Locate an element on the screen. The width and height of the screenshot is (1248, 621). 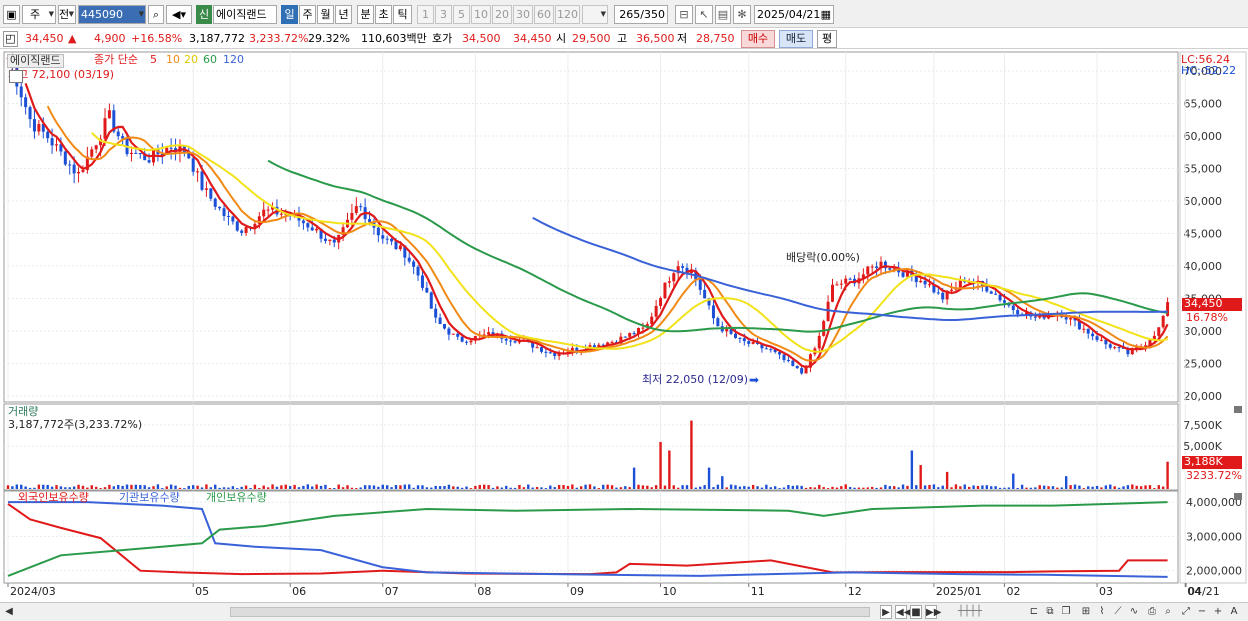
rewind-icon: ◀◀ is located at coordinates (903, 612).